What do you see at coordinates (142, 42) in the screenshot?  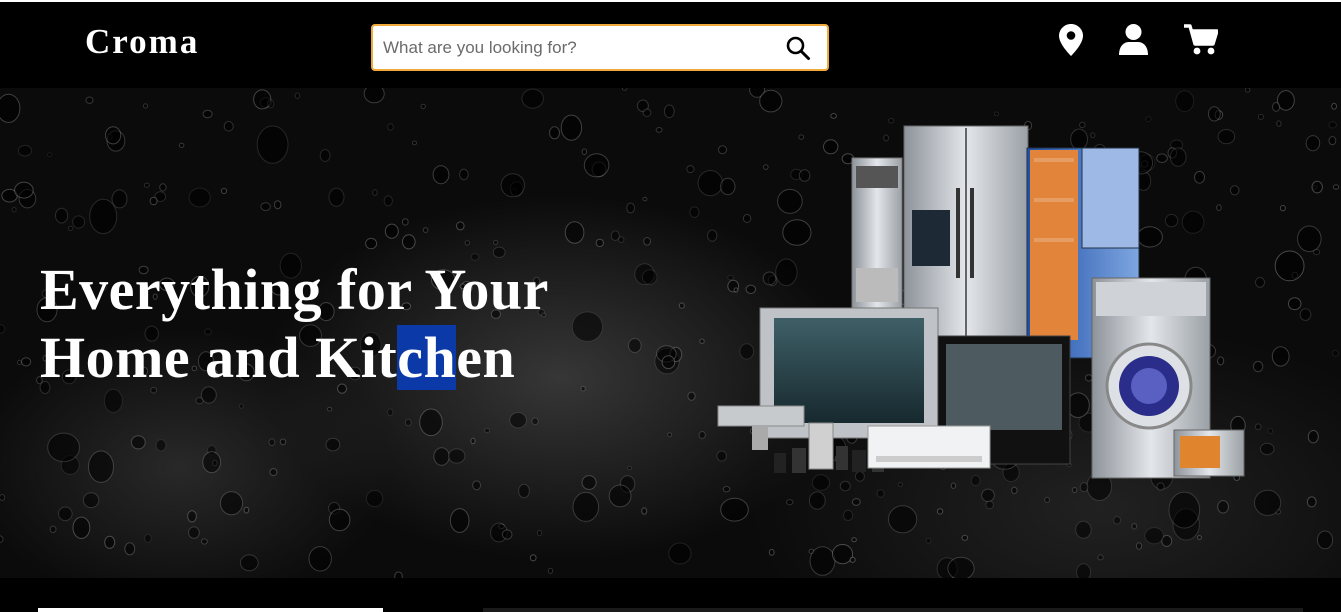 I see `croma-logo: Croma` at bounding box center [142, 42].